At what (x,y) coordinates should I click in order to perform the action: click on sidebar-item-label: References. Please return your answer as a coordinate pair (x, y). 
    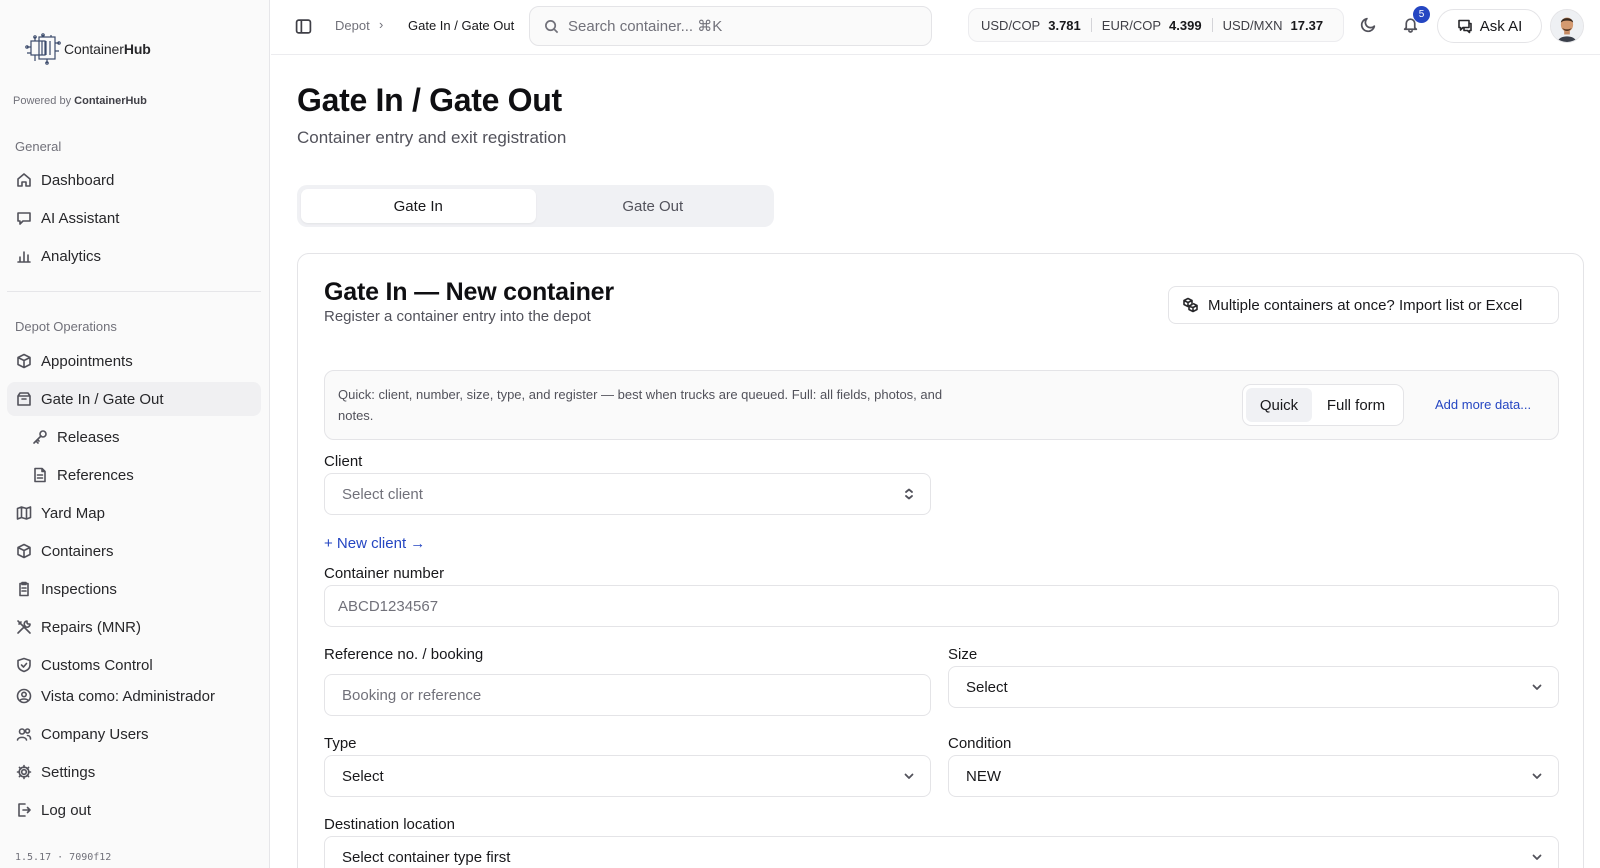
    Looking at the image, I should click on (95, 475).